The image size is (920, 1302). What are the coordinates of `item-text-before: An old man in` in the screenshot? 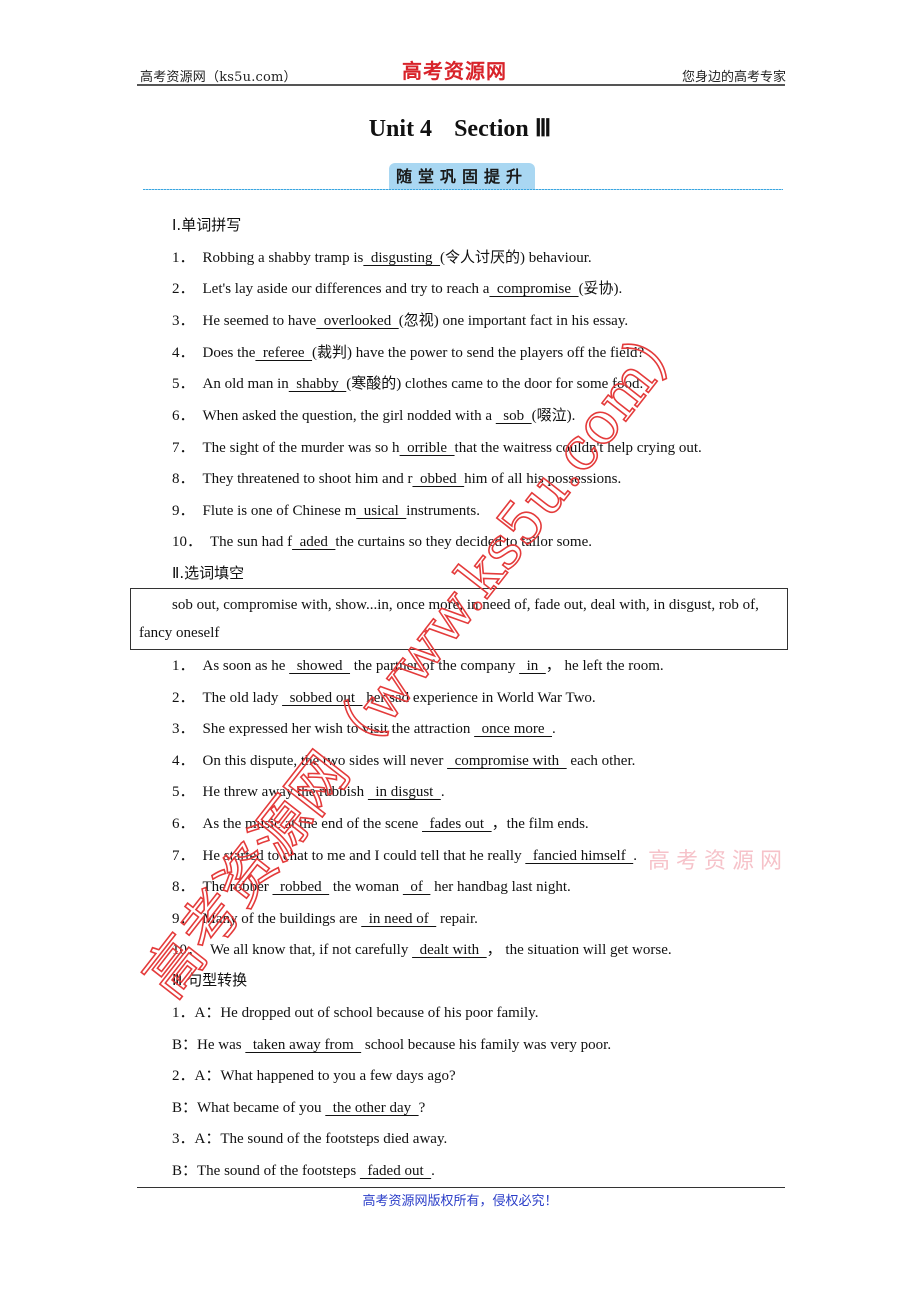 It's located at (245, 384).